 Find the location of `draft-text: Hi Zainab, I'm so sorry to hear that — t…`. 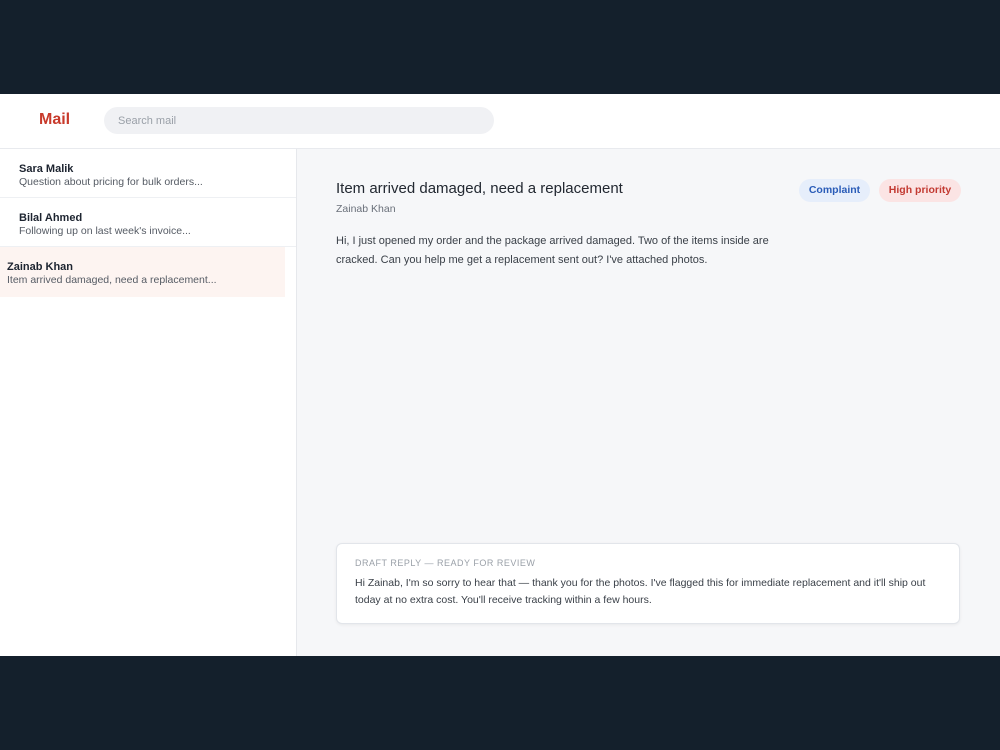

draft-text: Hi Zainab, I'm so sorry to hear that — t… is located at coordinates (648, 592).